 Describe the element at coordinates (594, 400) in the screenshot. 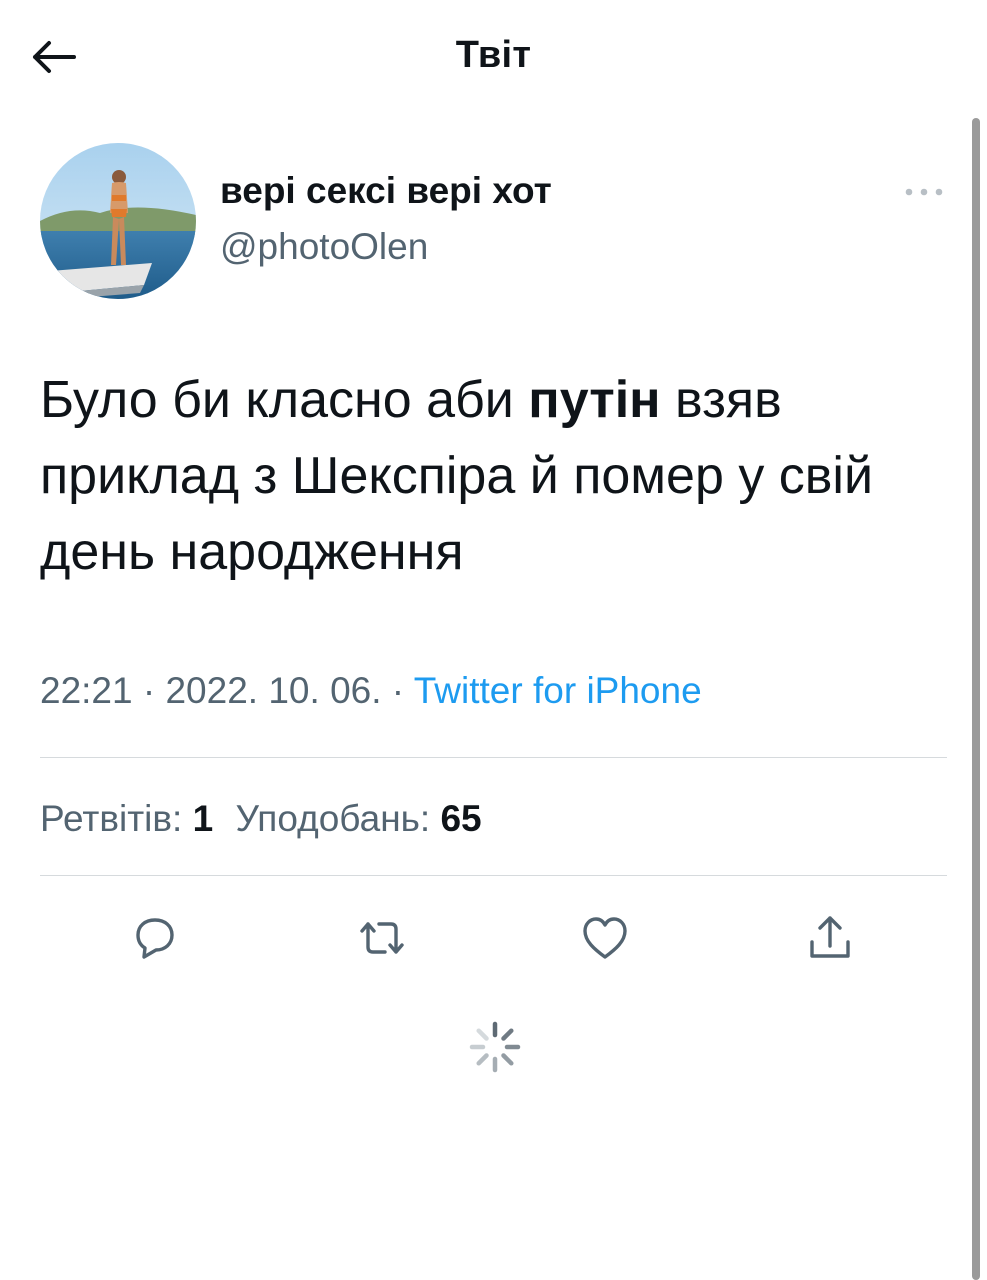

I see `tweet-text-bold: путін` at that location.